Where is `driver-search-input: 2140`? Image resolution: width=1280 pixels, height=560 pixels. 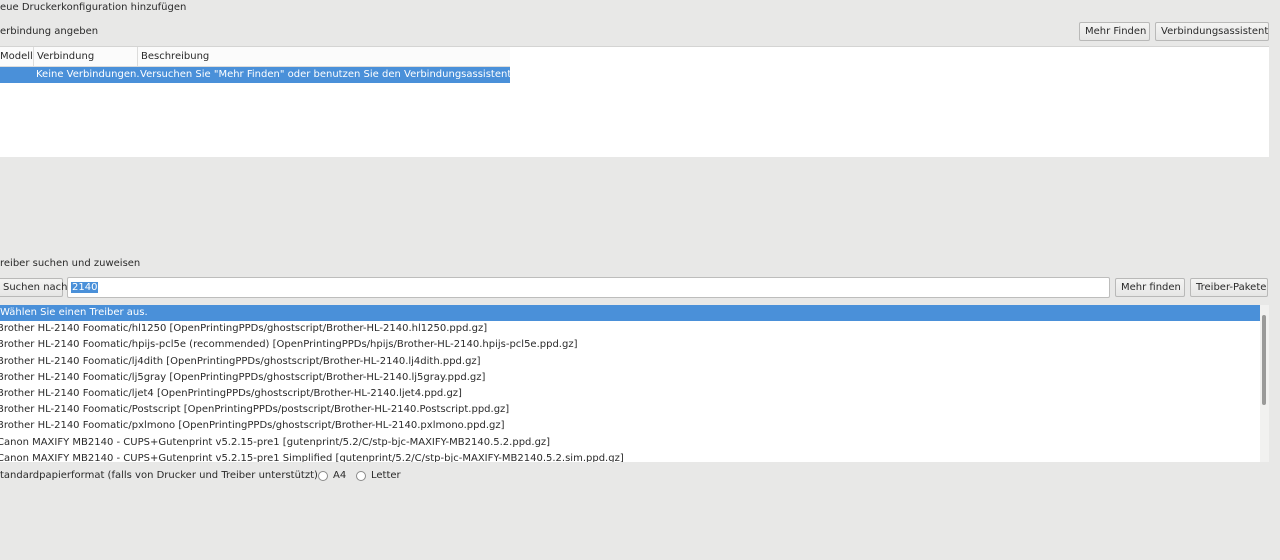
driver-search-input: 2140 is located at coordinates (588, 287).